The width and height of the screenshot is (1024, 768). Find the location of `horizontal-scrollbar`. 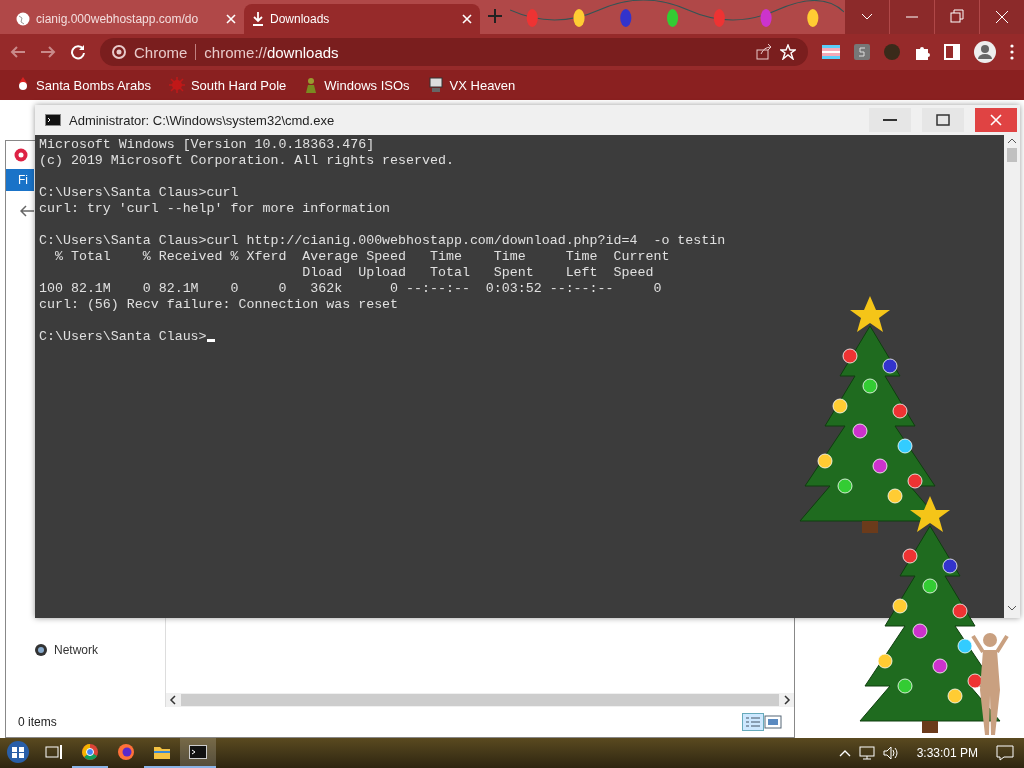

horizontal-scrollbar is located at coordinates (480, 700).